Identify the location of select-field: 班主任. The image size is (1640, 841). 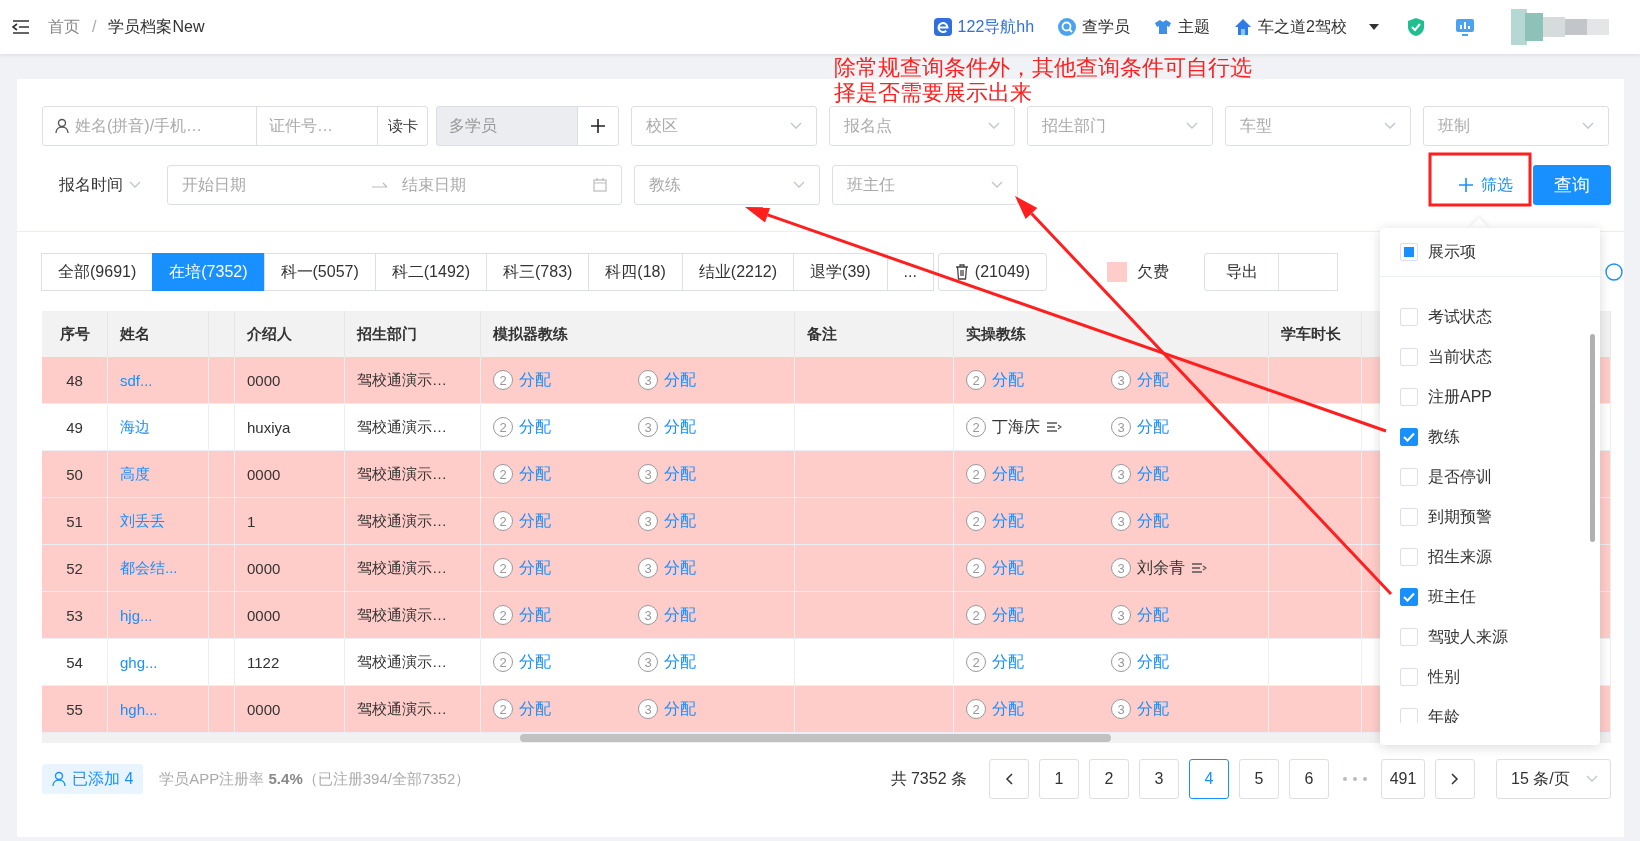
(925, 185).